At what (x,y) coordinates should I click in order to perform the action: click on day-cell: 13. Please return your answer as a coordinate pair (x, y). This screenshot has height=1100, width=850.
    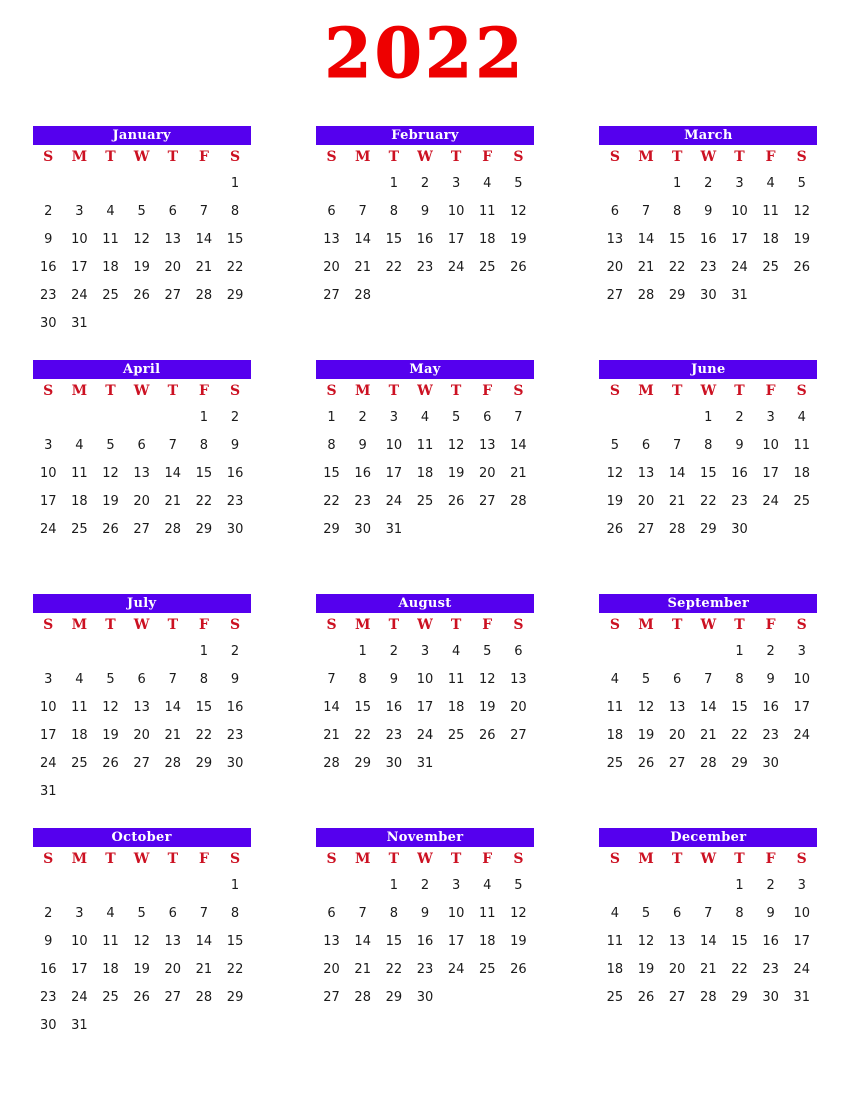
    Looking at the image, I should click on (487, 446).